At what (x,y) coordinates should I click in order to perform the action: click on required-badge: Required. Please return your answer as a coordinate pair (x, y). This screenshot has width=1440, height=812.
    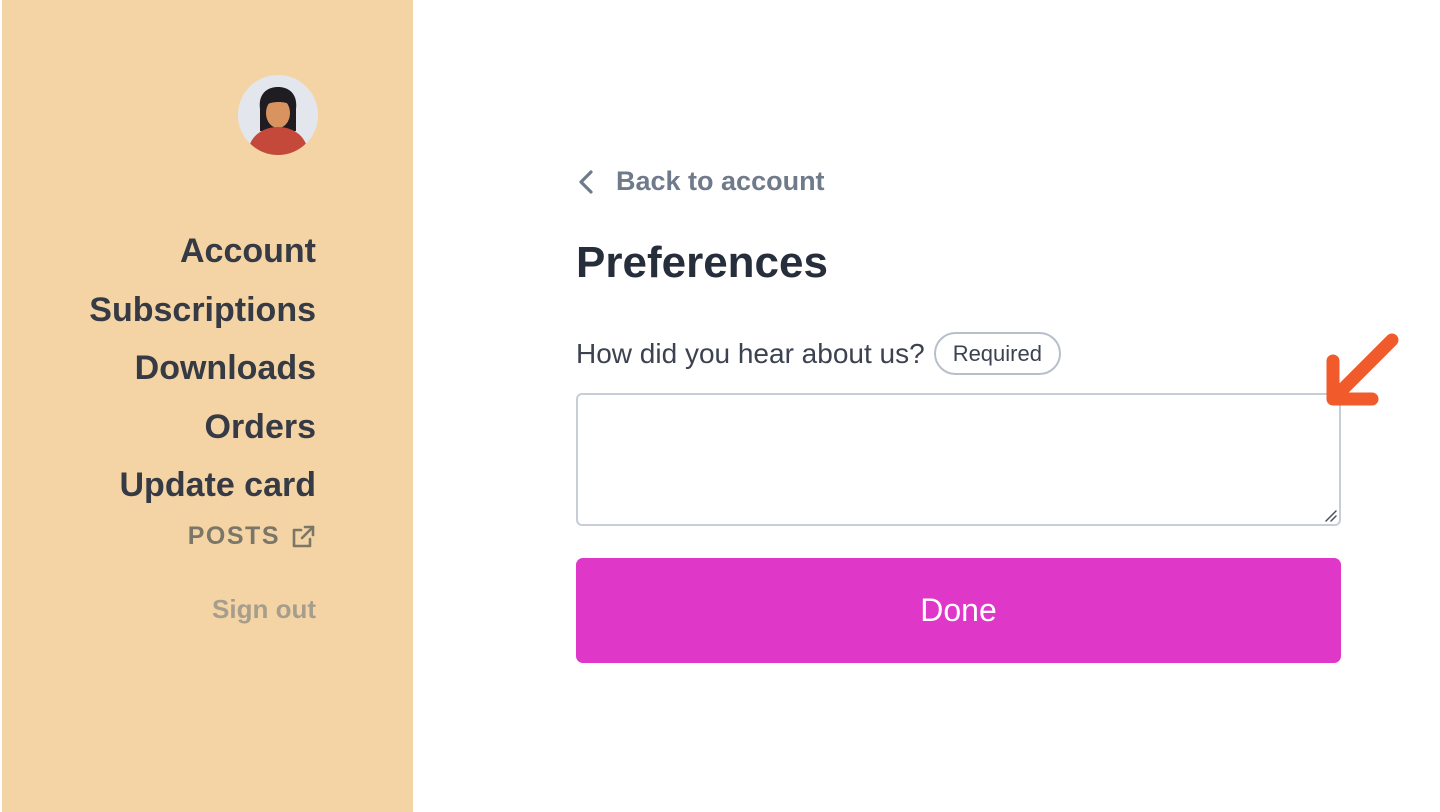
    Looking at the image, I should click on (997, 353).